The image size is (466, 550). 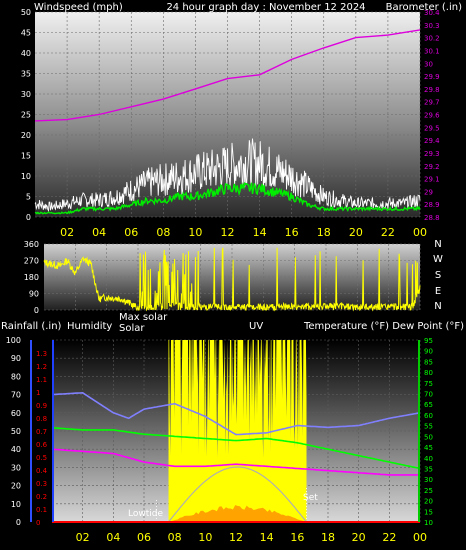 What do you see at coordinates (16, 413) in the screenshot?
I see `humidity-tick-label: 60` at bounding box center [16, 413].